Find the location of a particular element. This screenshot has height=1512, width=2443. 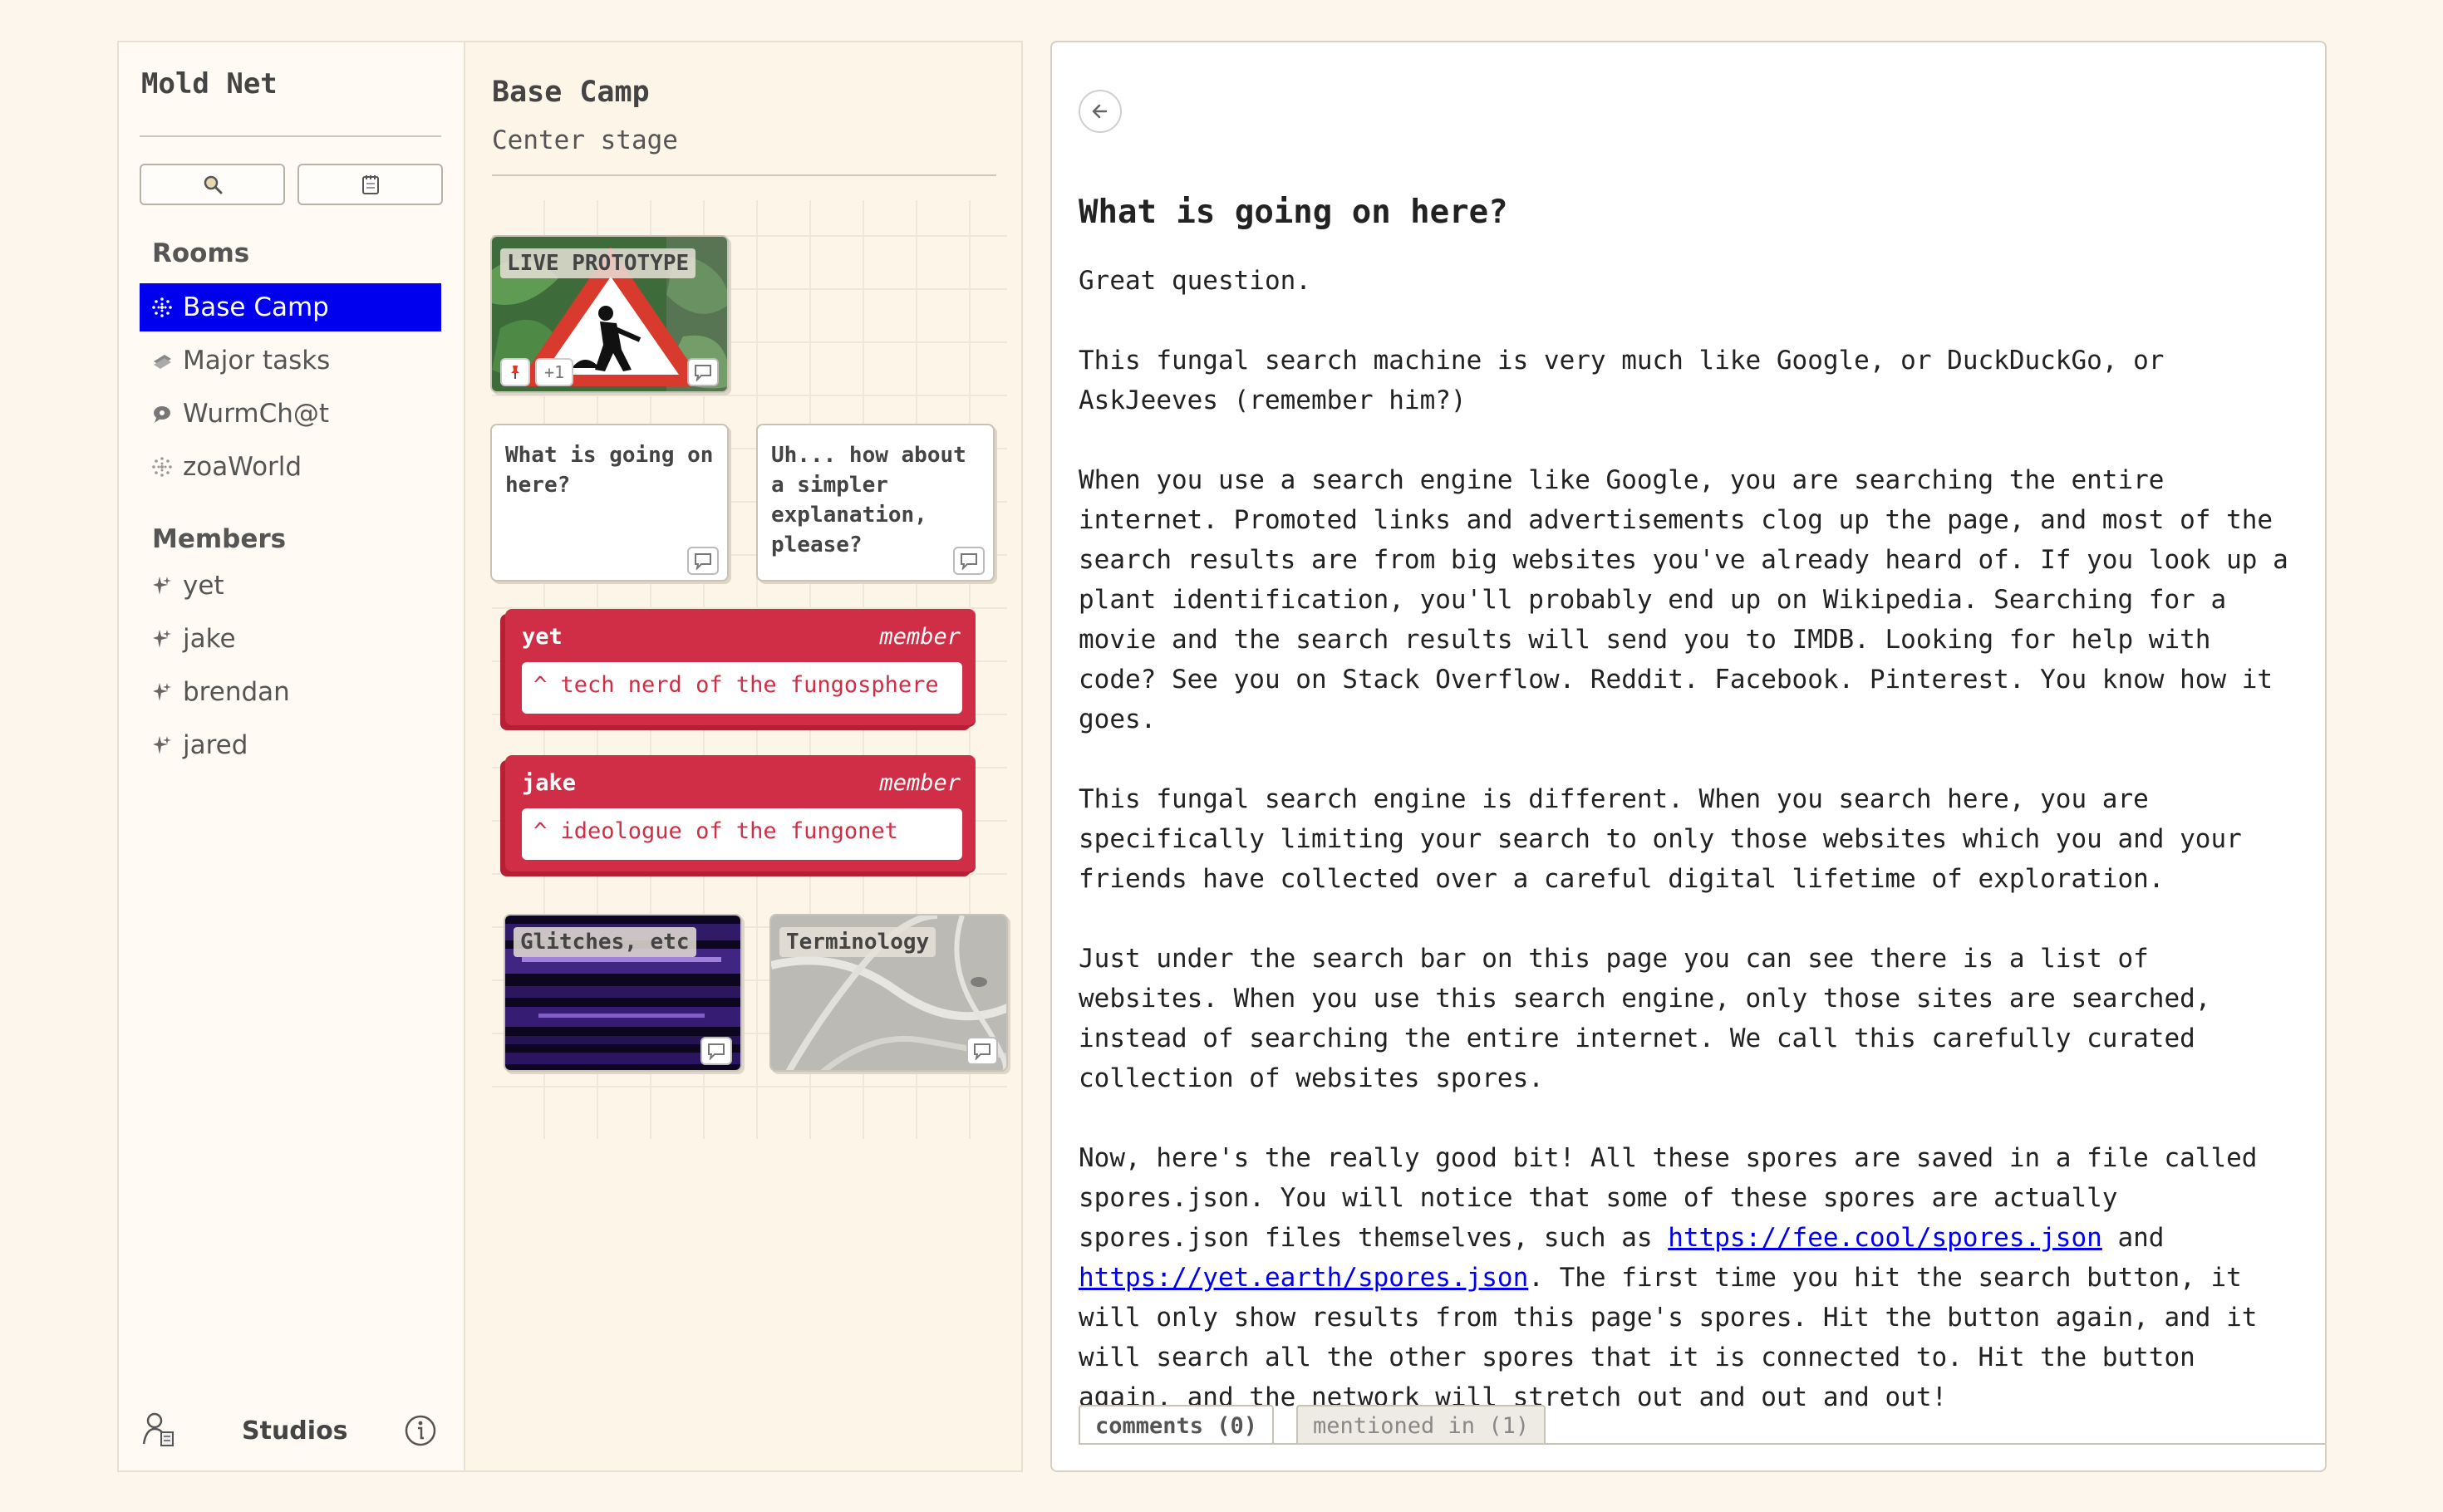

notes-button is located at coordinates (370, 185).